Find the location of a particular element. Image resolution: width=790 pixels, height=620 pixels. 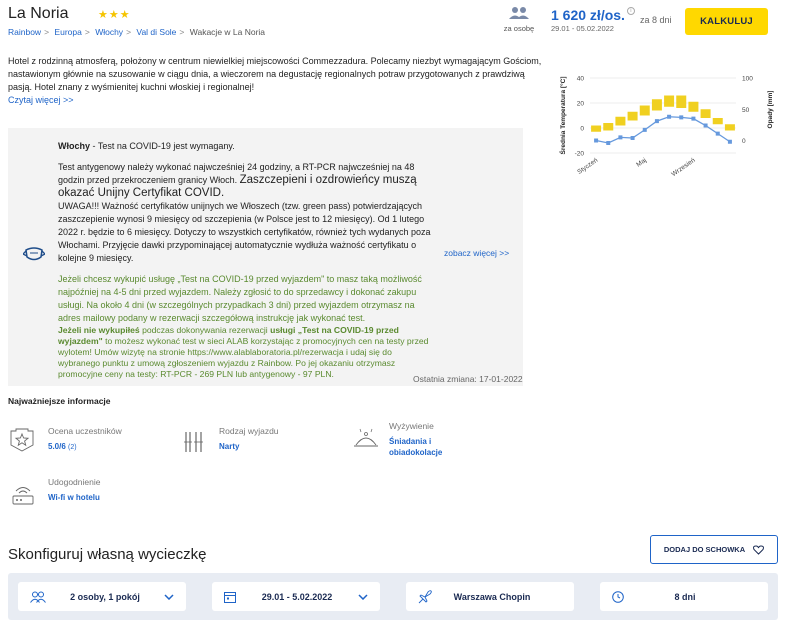

duration-selector: 8 dni is located at coordinates (684, 596).